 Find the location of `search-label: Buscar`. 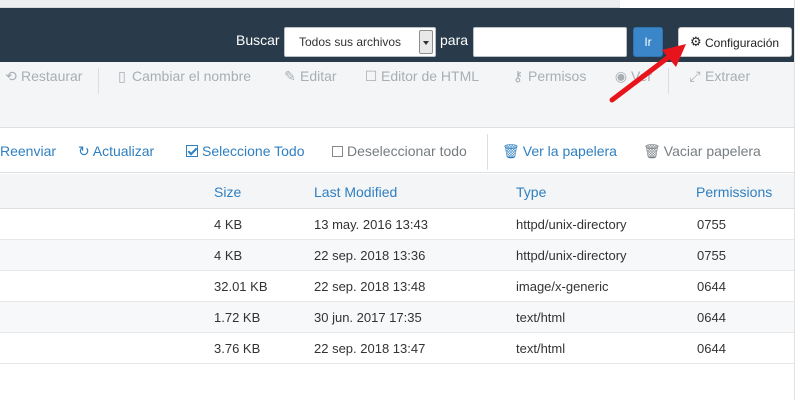

search-label: Buscar is located at coordinates (258, 40).